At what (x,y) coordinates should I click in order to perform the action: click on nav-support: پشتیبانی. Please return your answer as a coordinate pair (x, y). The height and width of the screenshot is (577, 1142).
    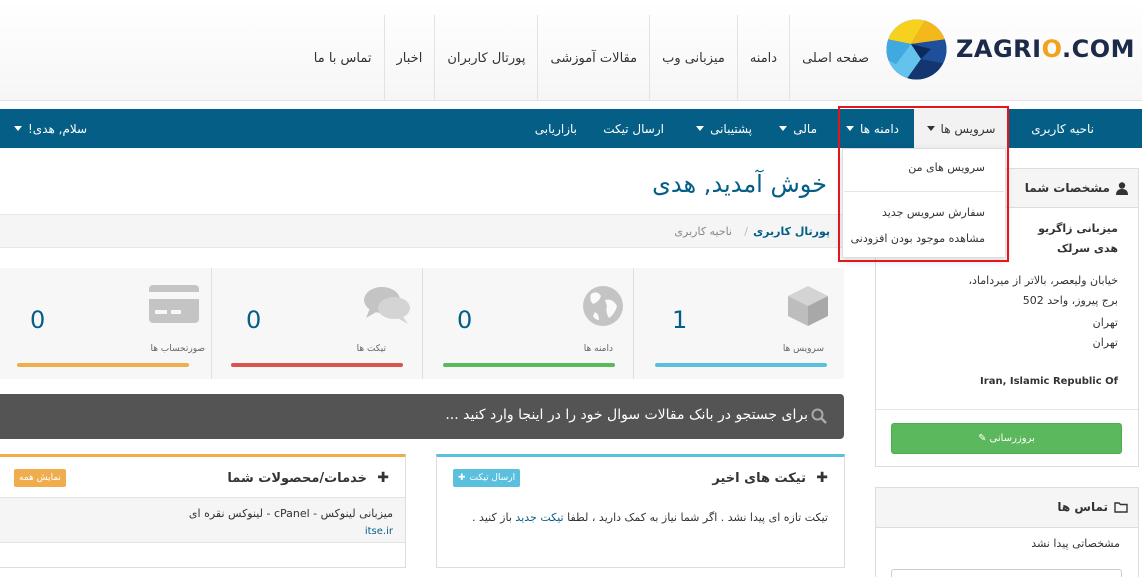
    Looking at the image, I should click on (724, 128).